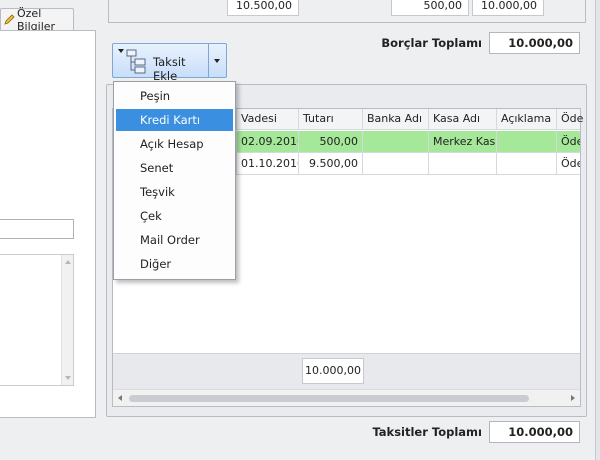 Image resolution: width=600 pixels, height=460 pixels. Describe the element at coordinates (268, 119) in the screenshot. I see `column-header-vadesi: Vadesi` at that location.